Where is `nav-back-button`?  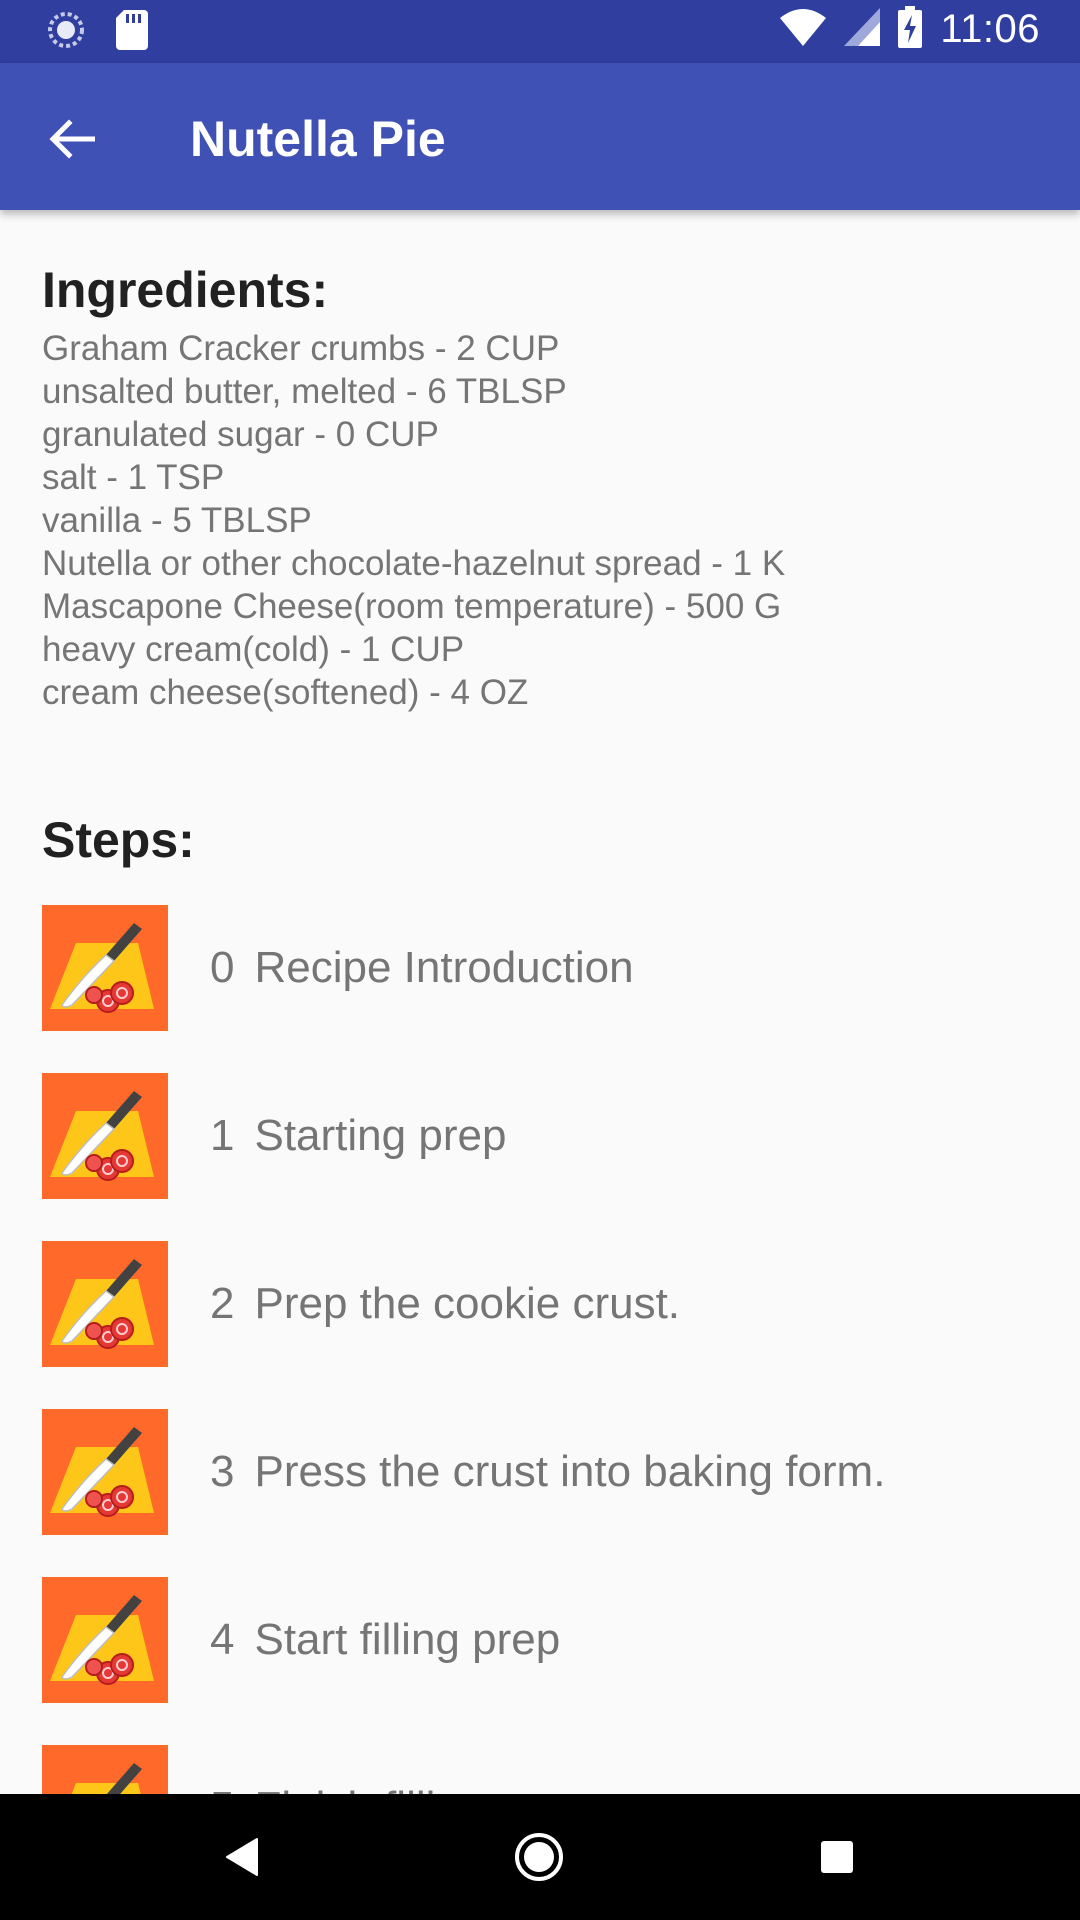 nav-back-button is located at coordinates (241, 1857).